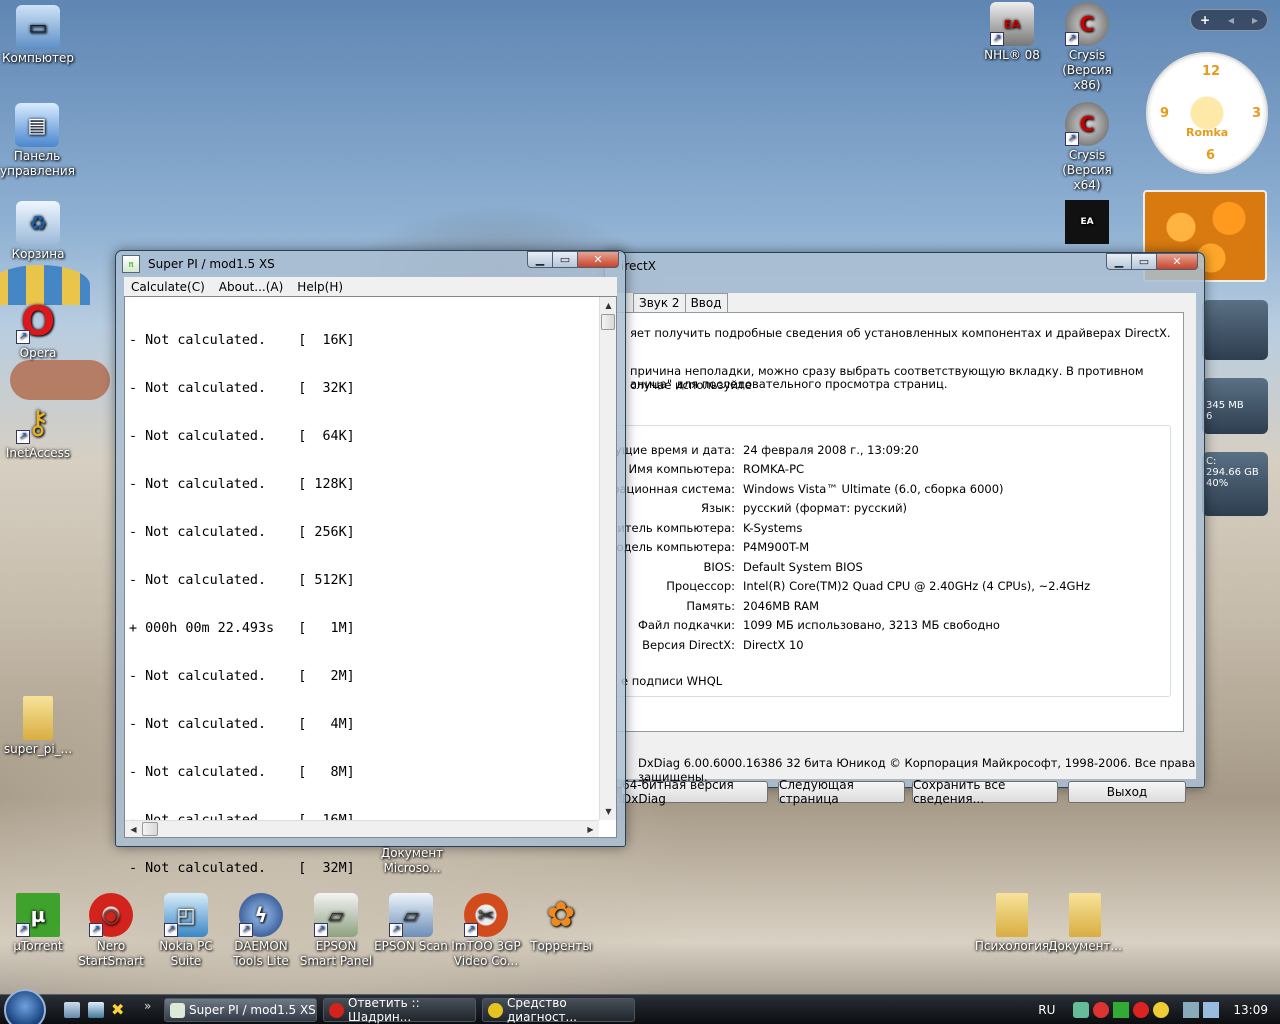 This screenshot has height=1024, width=1280. Describe the element at coordinates (186, 931) in the screenshot. I see `desktop-icon-nokia: ◰ ↗ Nokia PC Suite` at that location.